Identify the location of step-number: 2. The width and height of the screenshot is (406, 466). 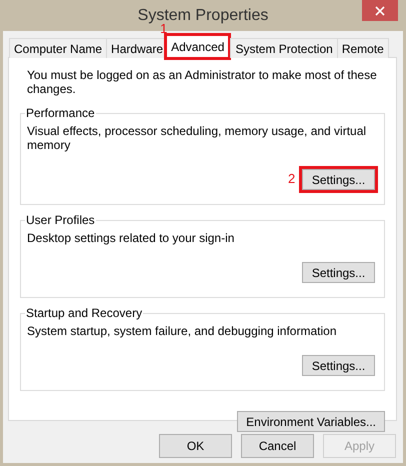
(292, 178).